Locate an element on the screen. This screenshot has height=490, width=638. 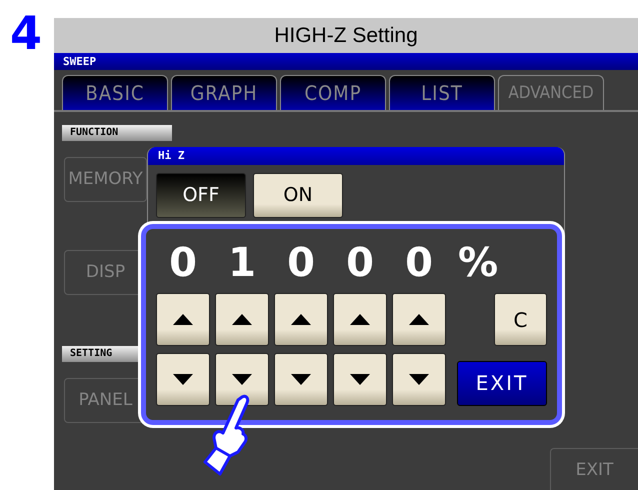
tab: ADVANCED is located at coordinates (551, 92).